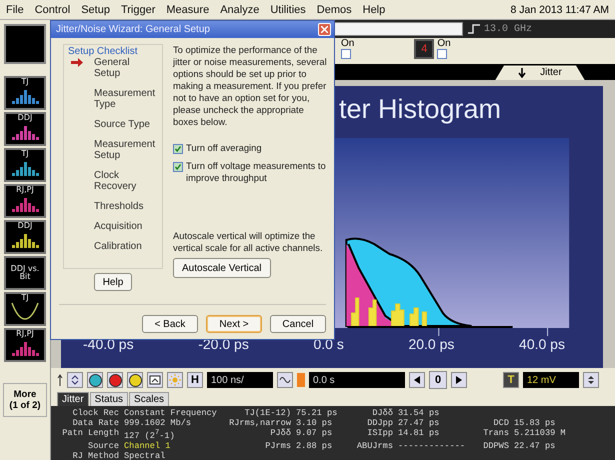  Describe the element at coordinates (150, 435) in the screenshot. I see `measurement-value: 127 (2$^{7}$-1)` at that location.